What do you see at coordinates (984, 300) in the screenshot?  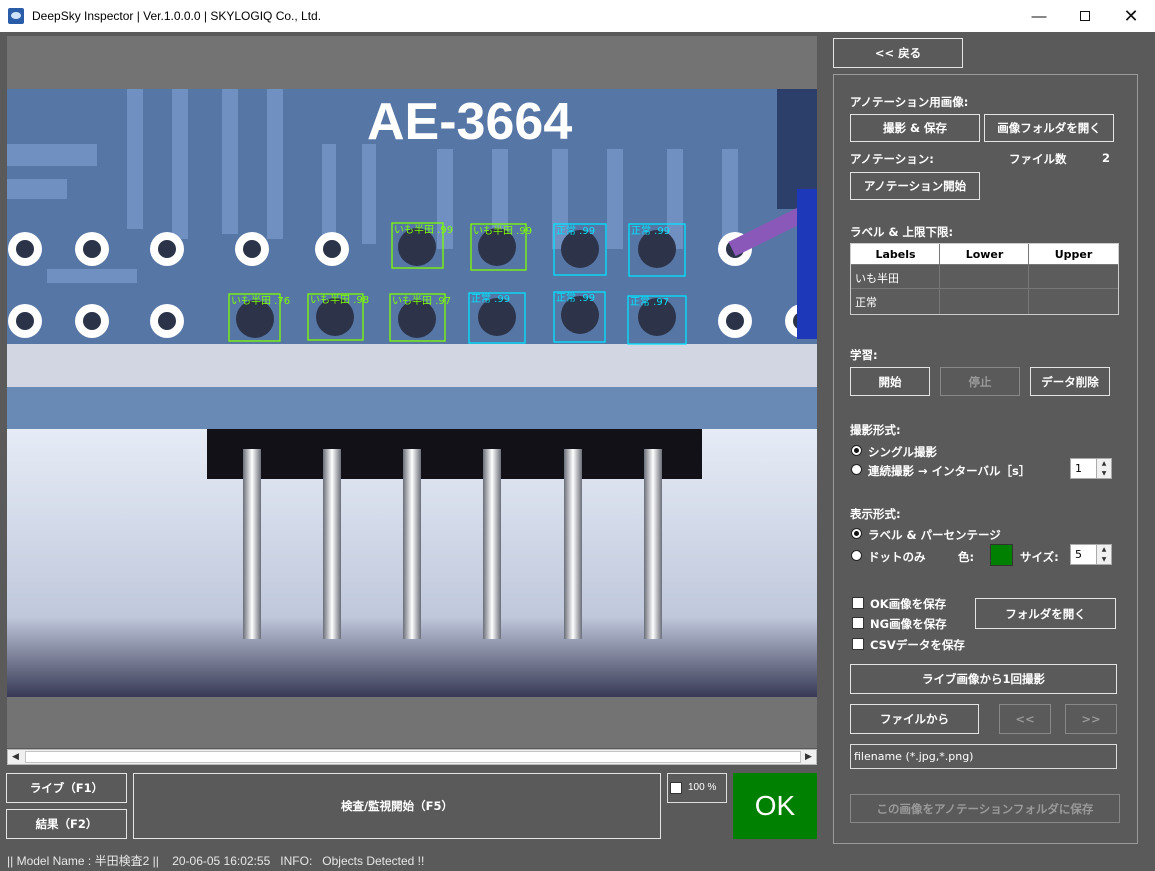 I see `table-row: 正常` at bounding box center [984, 300].